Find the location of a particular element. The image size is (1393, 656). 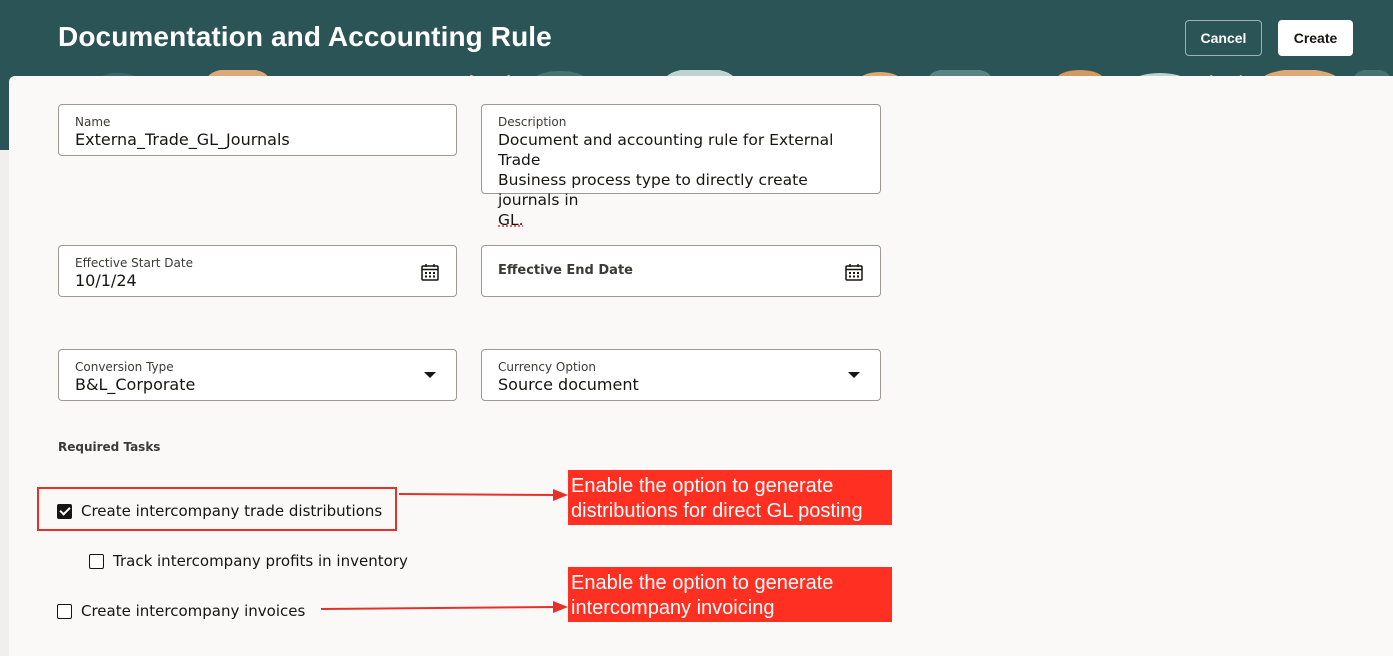

currency-option-label: Currency Option is located at coordinates (547, 367).